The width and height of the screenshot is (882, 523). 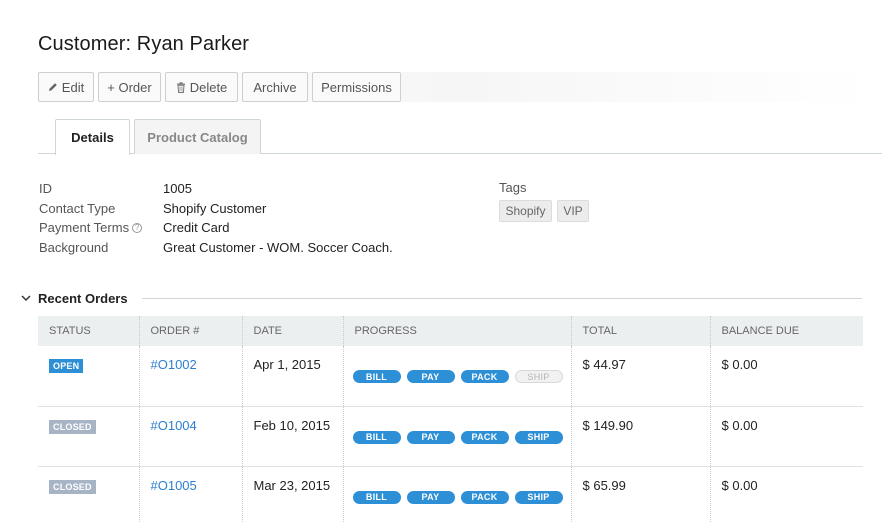 I want to click on id-label: ID, so click(x=45, y=188).